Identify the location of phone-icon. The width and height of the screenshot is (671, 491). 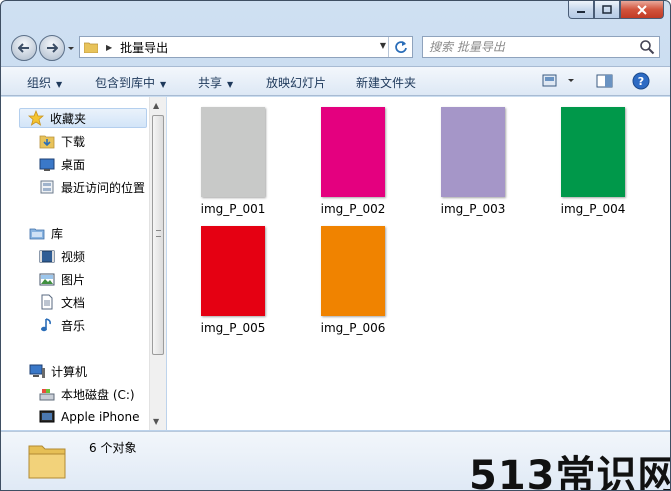
(47, 417).